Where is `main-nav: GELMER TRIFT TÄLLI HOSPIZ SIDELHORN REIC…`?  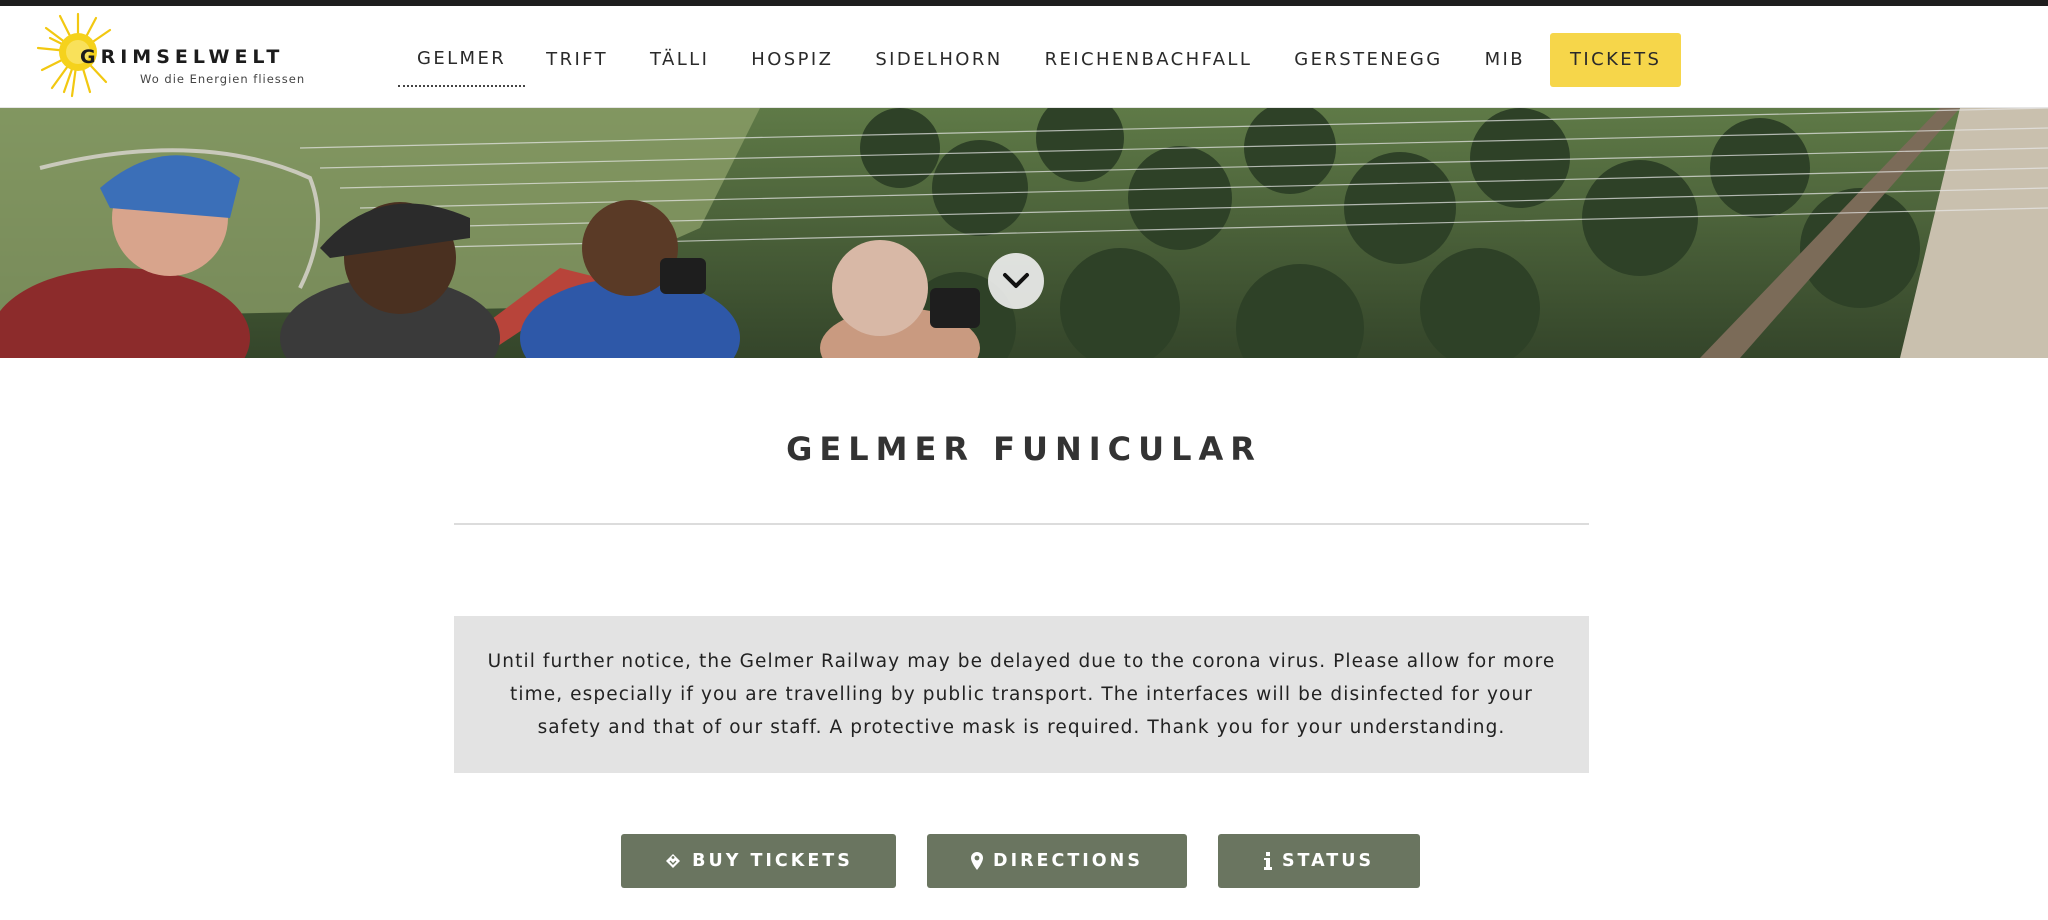
main-nav: GELMER TRIFT TÄLLI HOSPIZ SIDELHORN REIC… is located at coordinates (1040, 60).